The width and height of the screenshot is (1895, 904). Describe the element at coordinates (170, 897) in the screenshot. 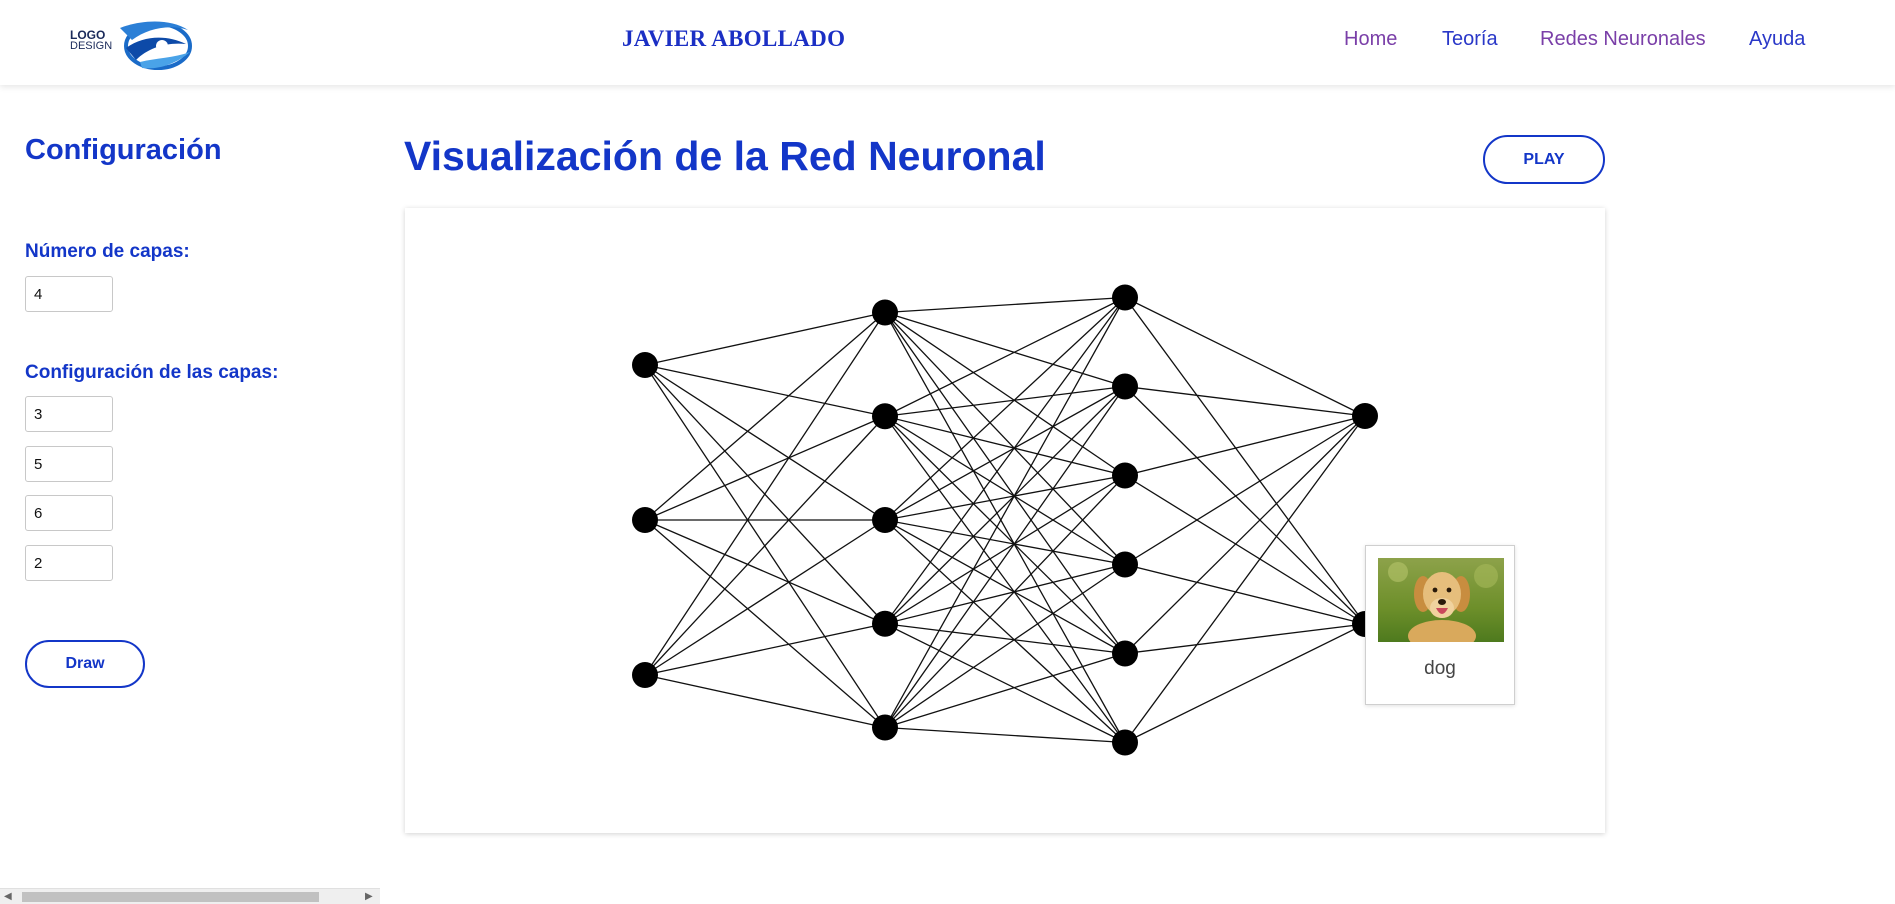

I see `scrollbar-thumb` at that location.